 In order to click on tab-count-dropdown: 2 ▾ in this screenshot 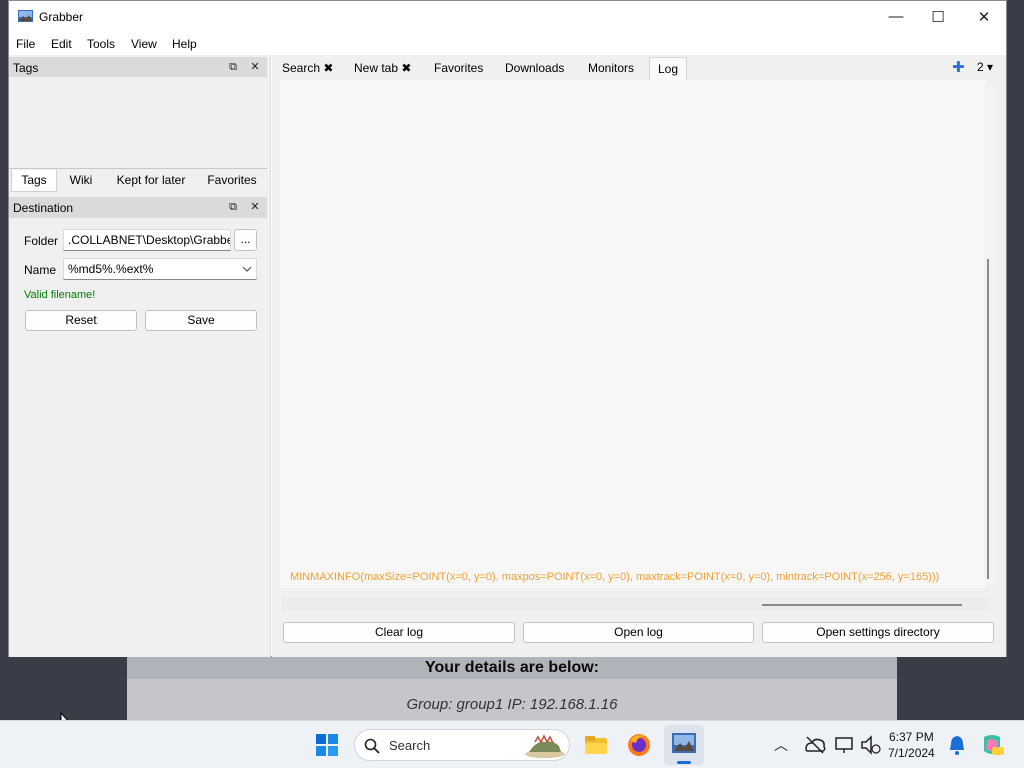, I will do `click(985, 67)`.